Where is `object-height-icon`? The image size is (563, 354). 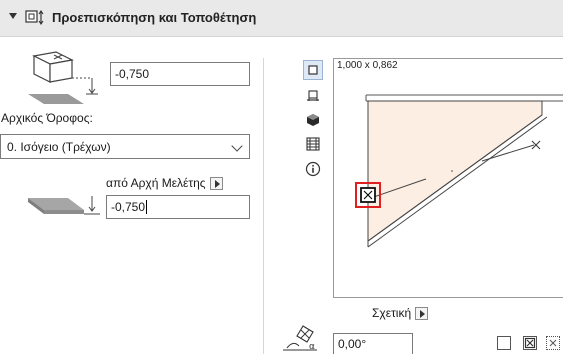 object-height-icon is located at coordinates (63, 77).